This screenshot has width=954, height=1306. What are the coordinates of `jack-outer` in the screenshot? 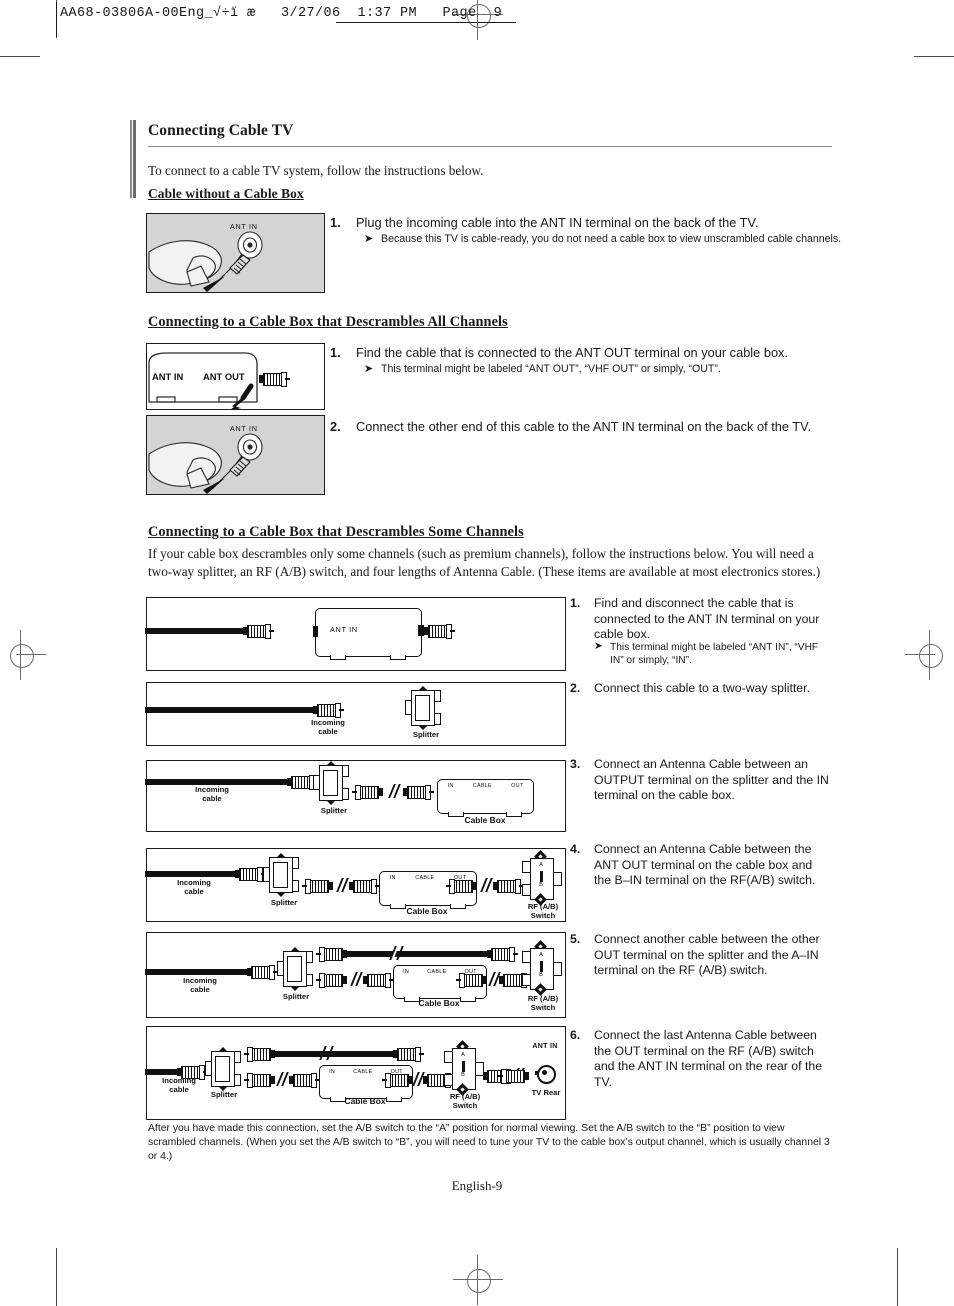 It's located at (546, 1074).